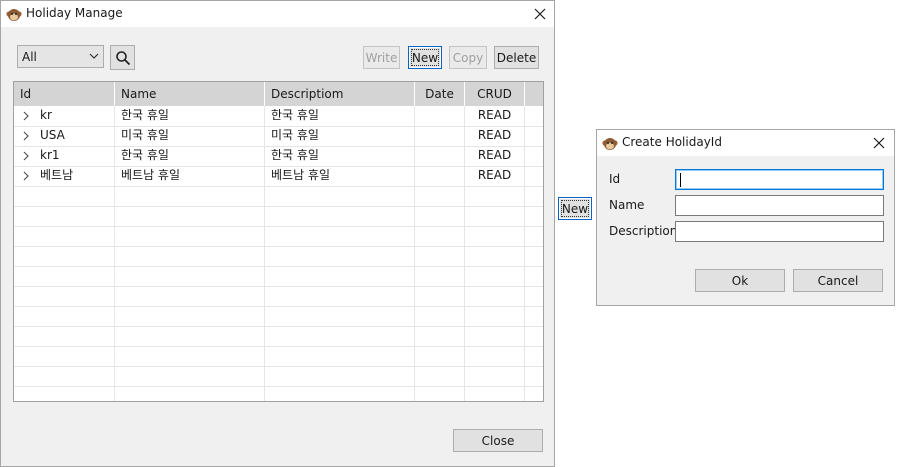  What do you see at coordinates (672, 142) in the screenshot?
I see `dialog-title: Create HolidayId` at bounding box center [672, 142].